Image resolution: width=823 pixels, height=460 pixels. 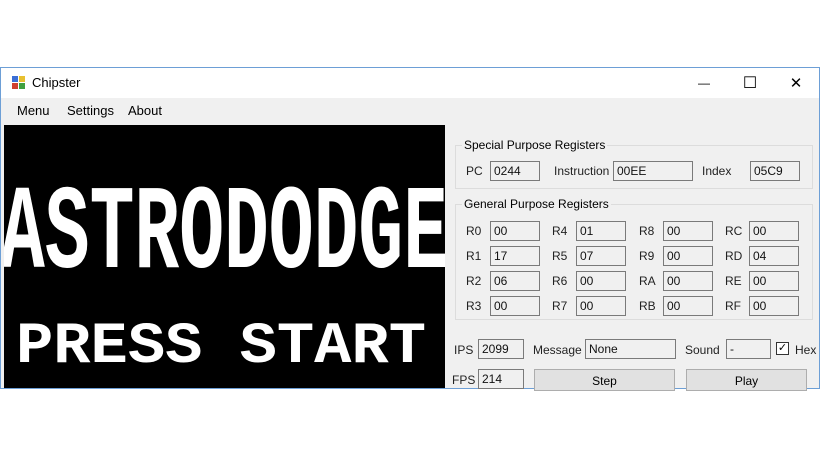 What do you see at coordinates (702, 350) in the screenshot?
I see `sound-label: Sound` at bounding box center [702, 350].